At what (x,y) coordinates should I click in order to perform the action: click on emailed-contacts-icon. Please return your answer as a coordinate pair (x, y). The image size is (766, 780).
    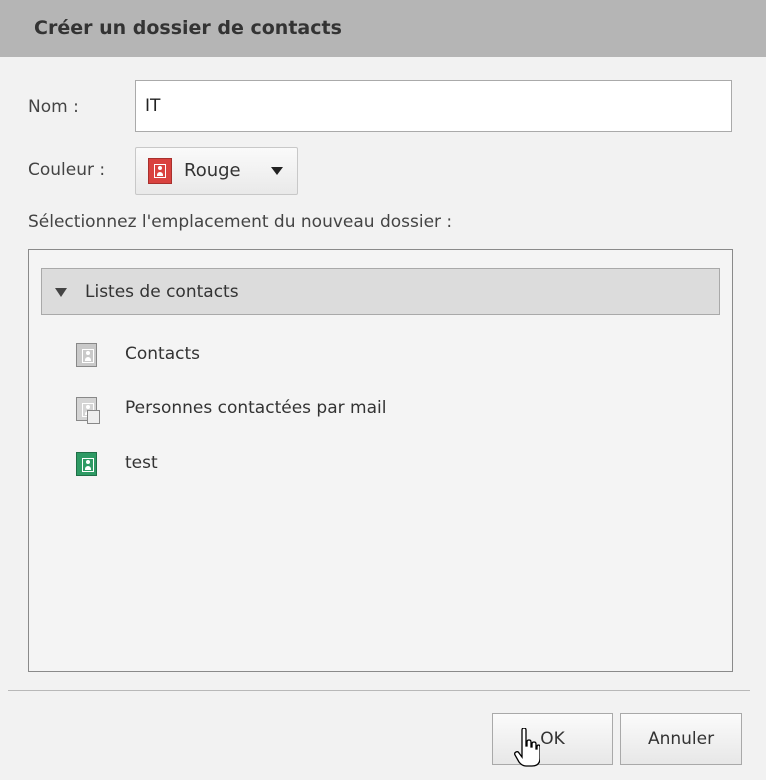
    Looking at the image, I should click on (88, 410).